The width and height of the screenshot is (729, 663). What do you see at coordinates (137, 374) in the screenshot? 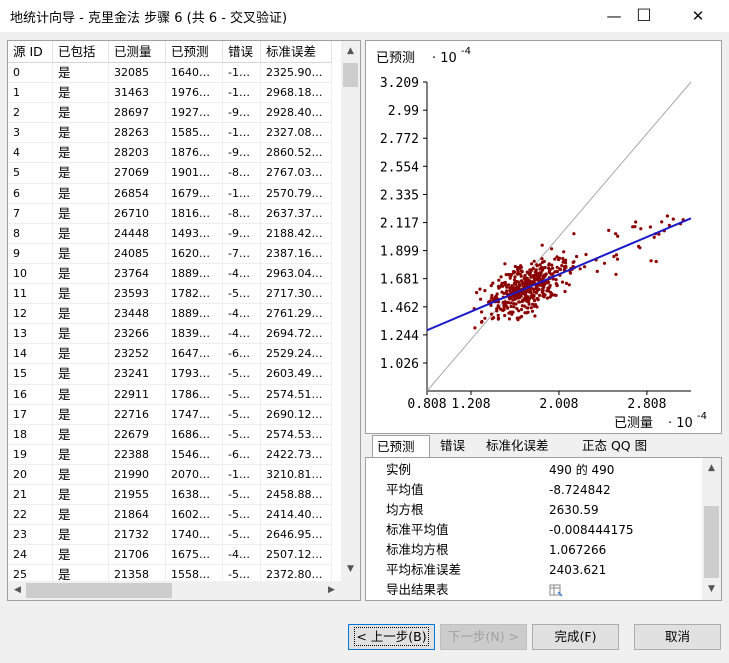
I see `cell-measured: 23241` at bounding box center [137, 374].